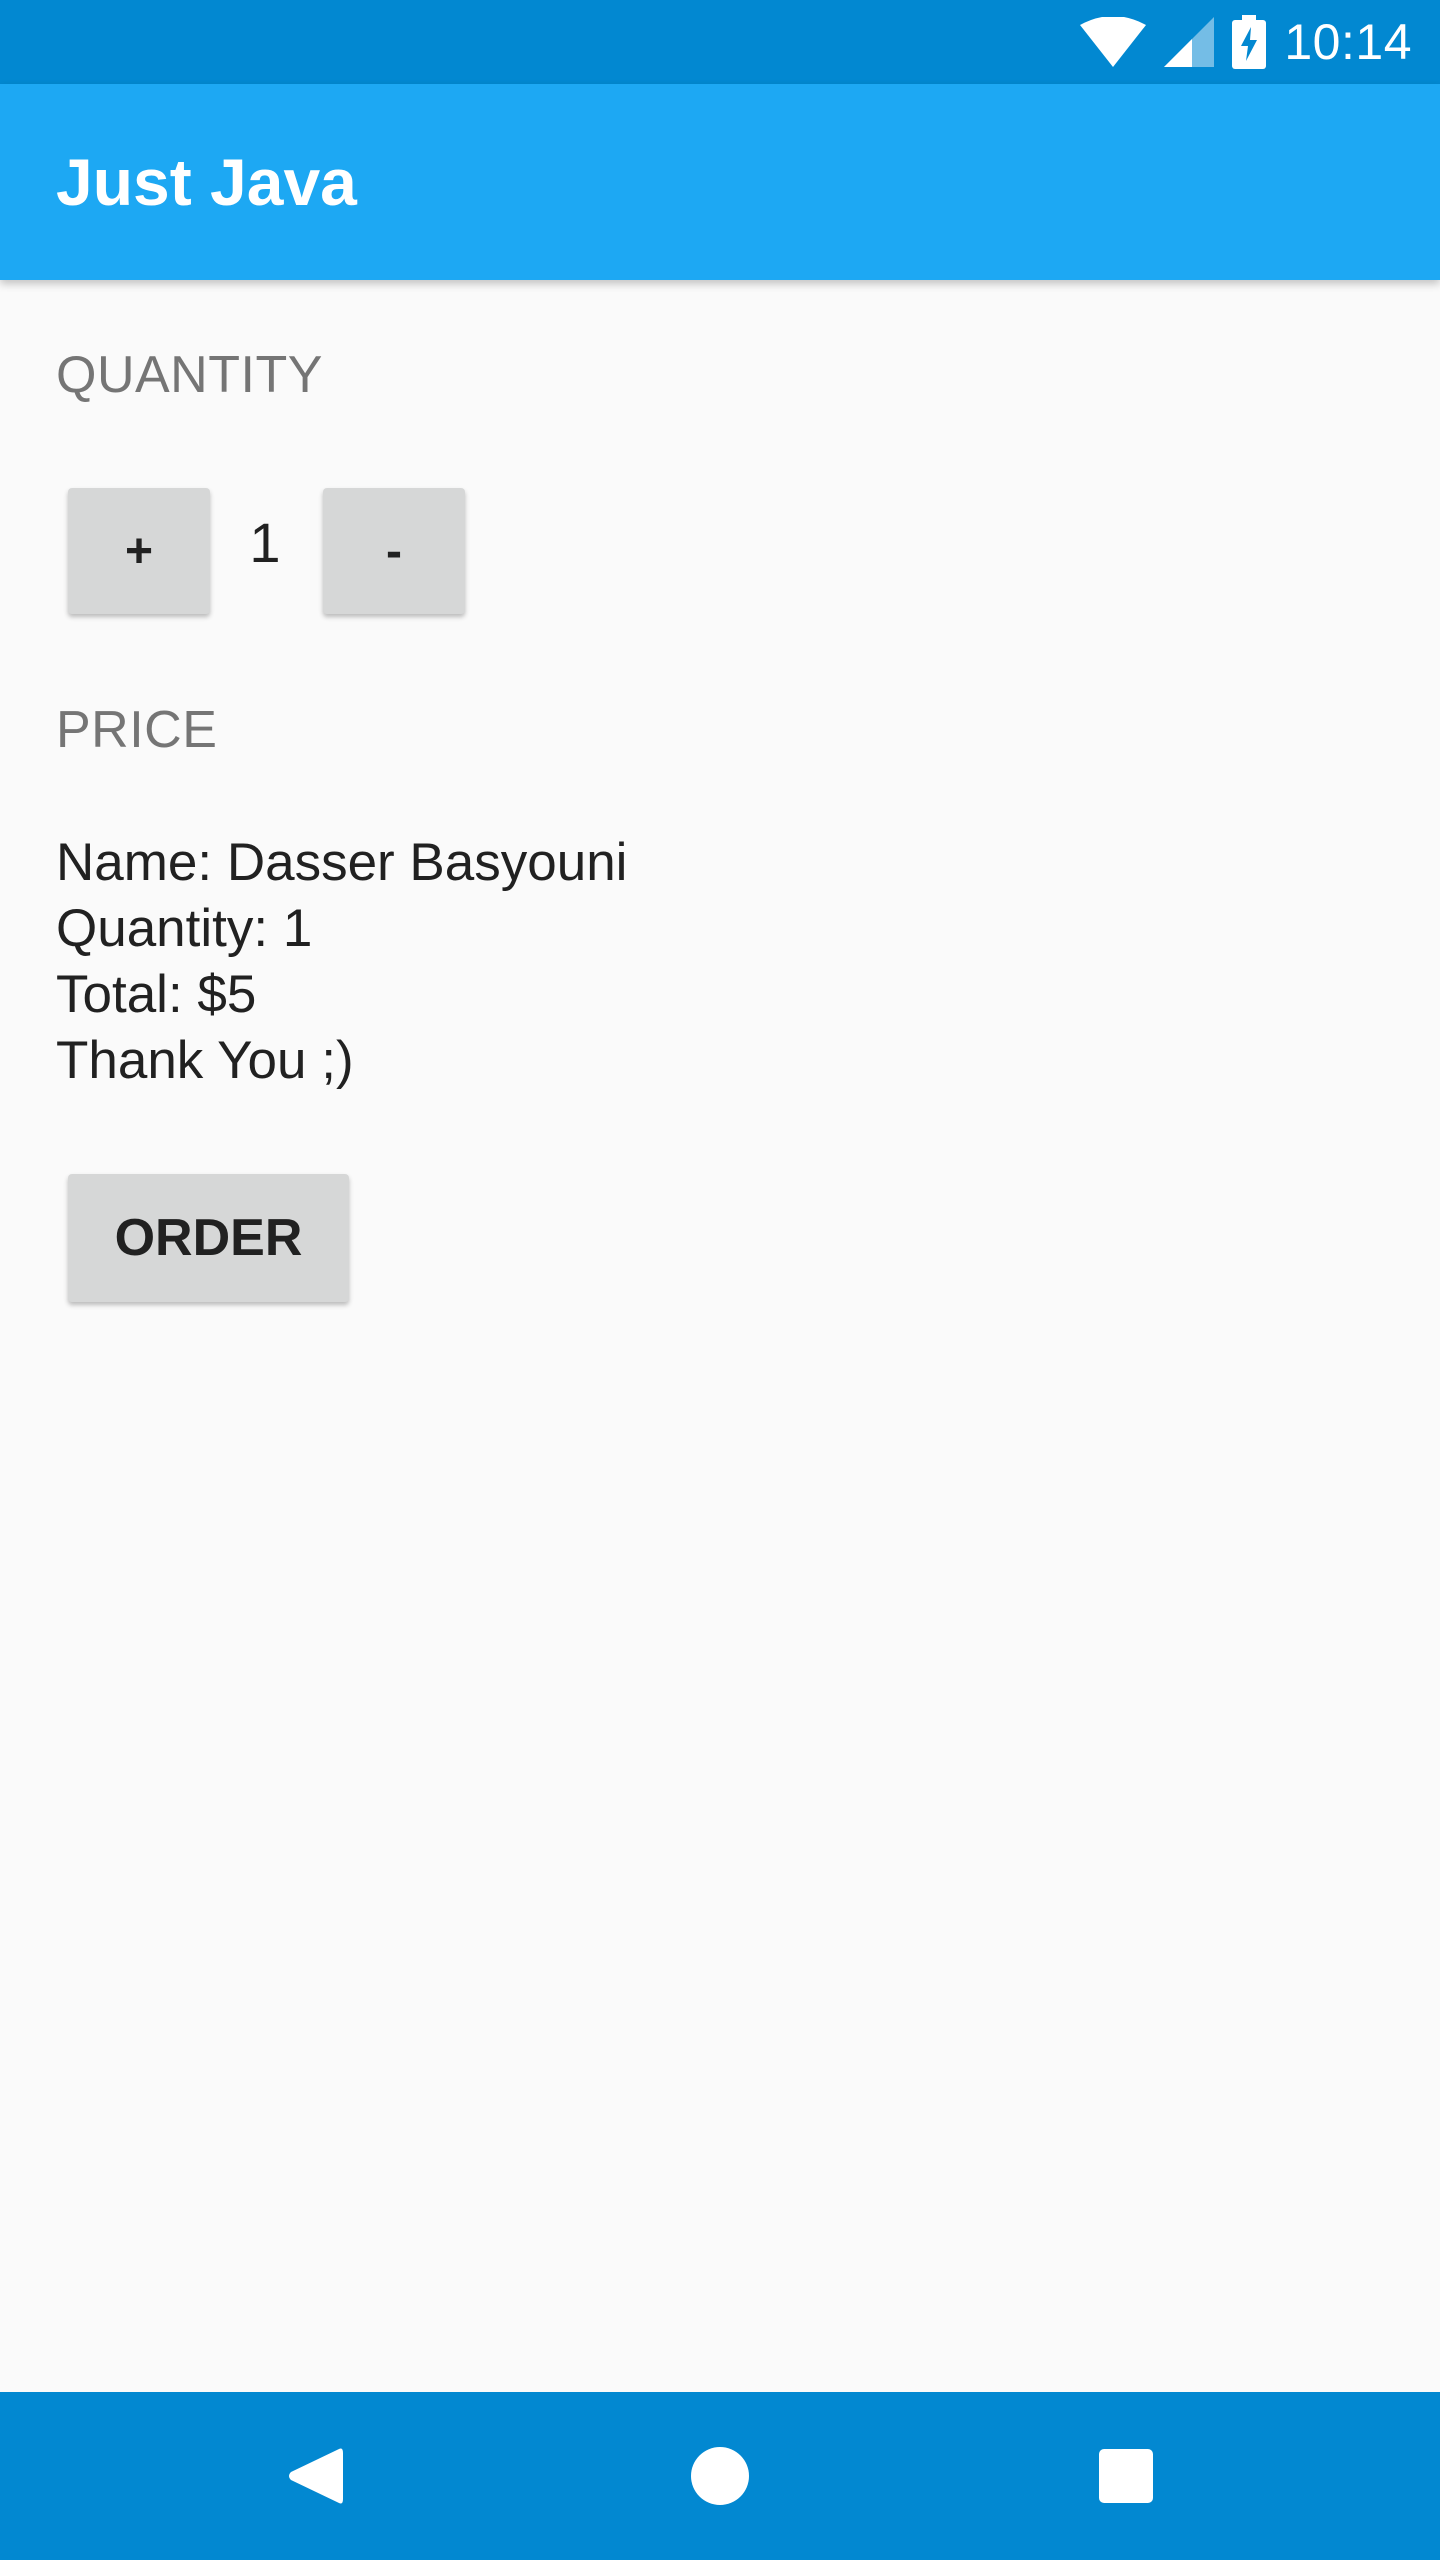  What do you see at coordinates (720, 182) in the screenshot?
I see `app-bar: Just Java` at bounding box center [720, 182].